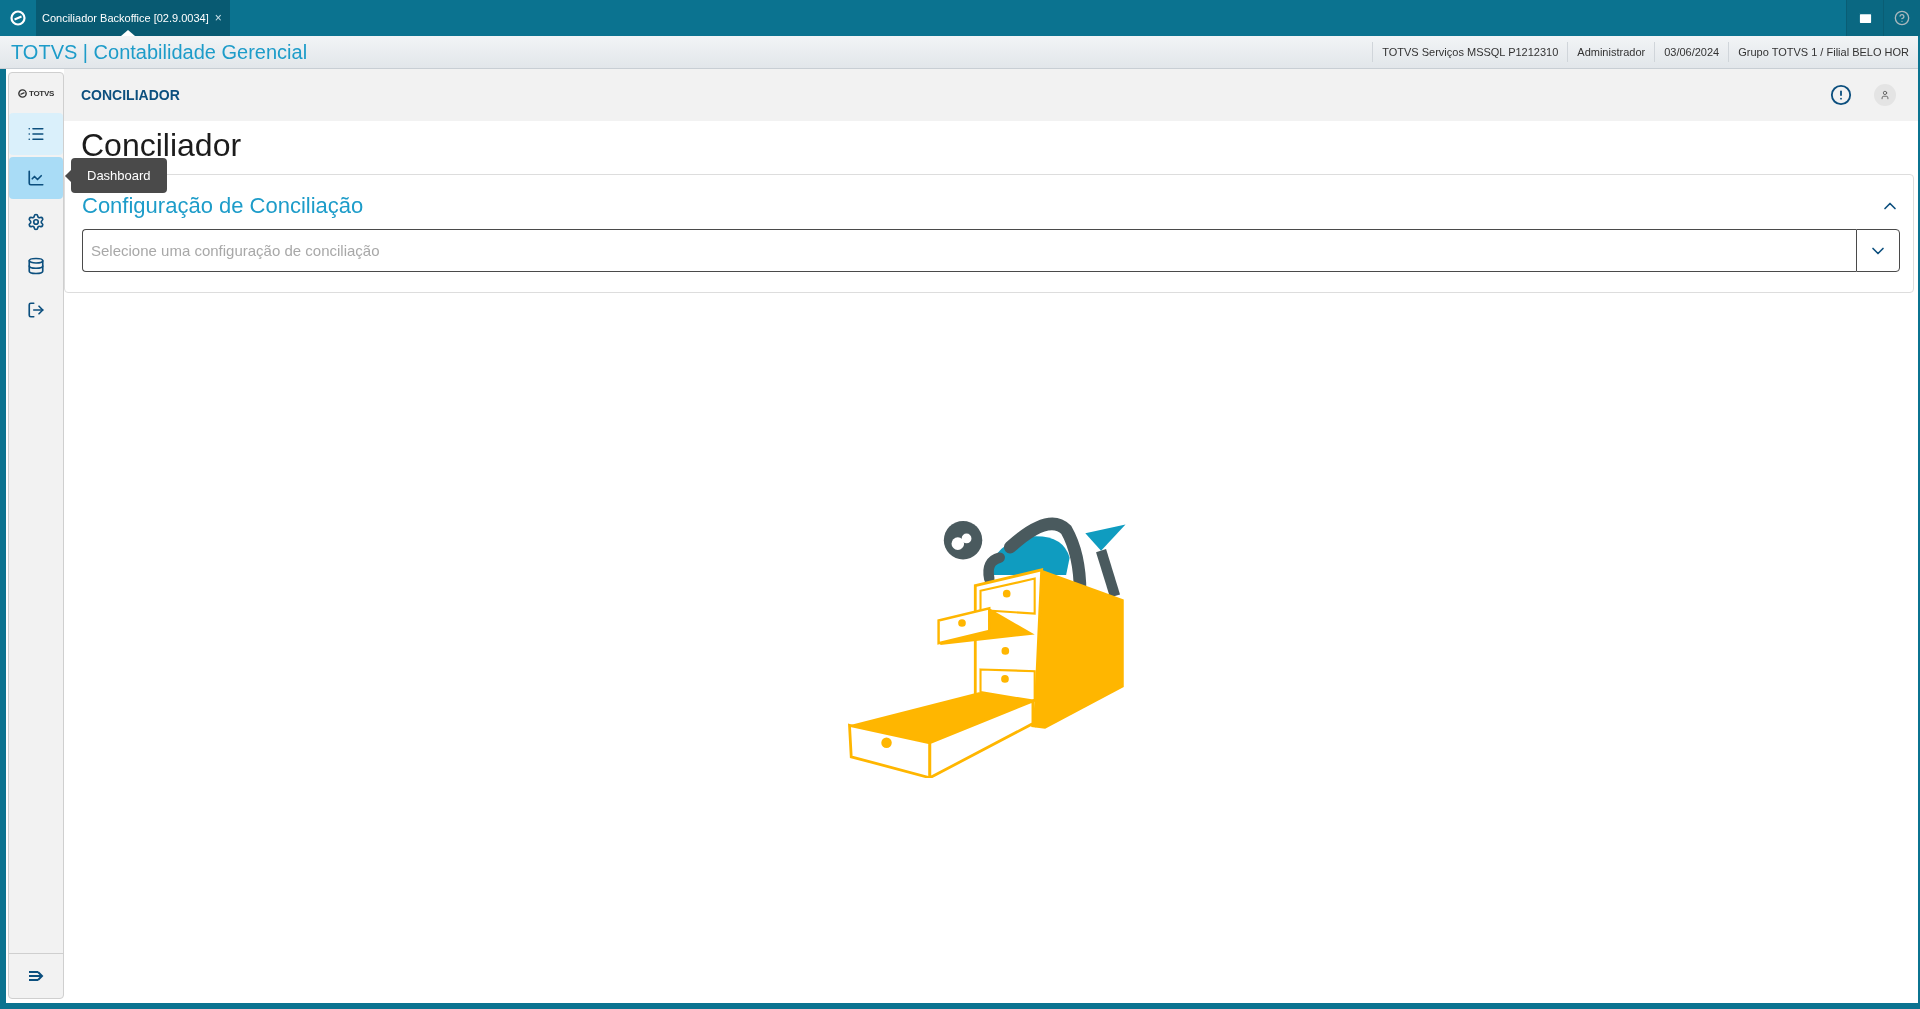 Image resolution: width=1920 pixels, height=1009 pixels. What do you see at coordinates (1691, 52) in the screenshot?
I see `status-info: 03/06/2024` at bounding box center [1691, 52].